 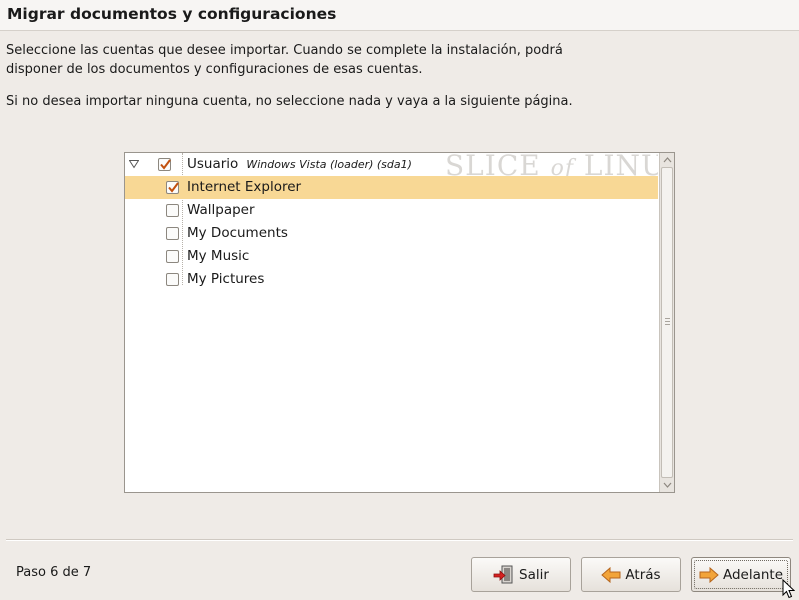 I want to click on forward-button: Adelante, so click(x=741, y=574).